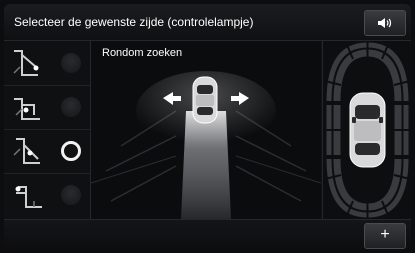 The height and width of the screenshot is (253, 415). What do you see at coordinates (26, 63) in the screenshot?
I see `car-front-left-sensor-icon` at bounding box center [26, 63].